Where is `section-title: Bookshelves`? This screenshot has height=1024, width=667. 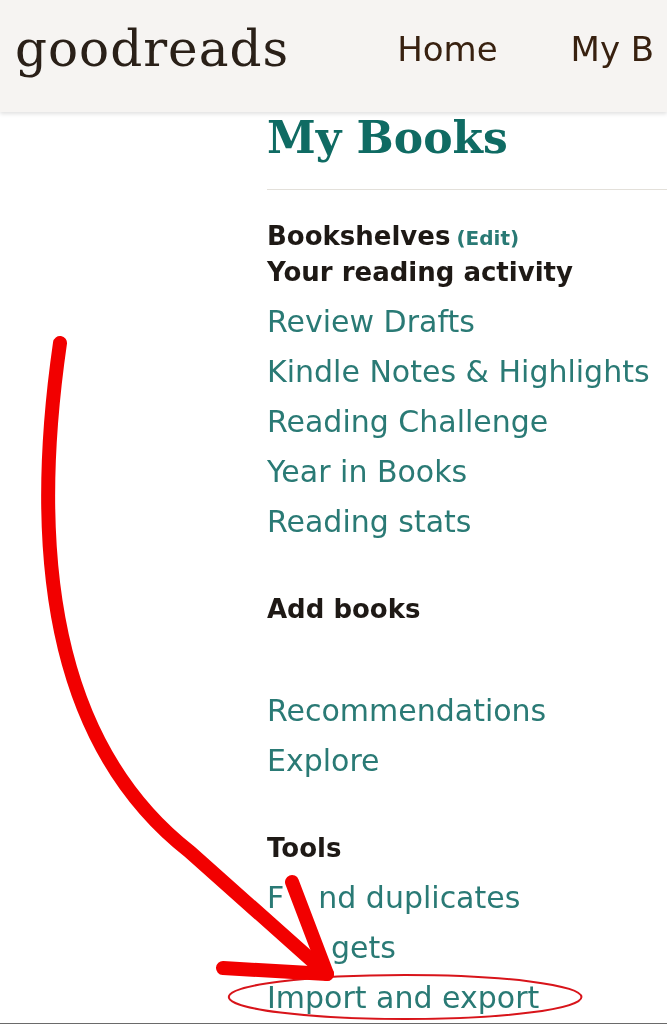 section-title: Bookshelves is located at coordinates (359, 236).